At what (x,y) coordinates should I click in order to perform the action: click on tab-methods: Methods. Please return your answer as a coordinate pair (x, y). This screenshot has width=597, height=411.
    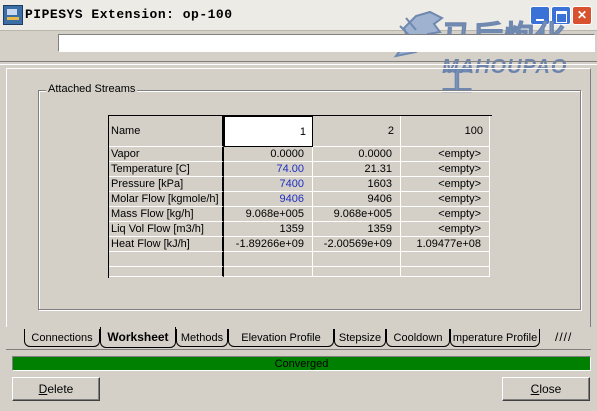
    Looking at the image, I should click on (202, 338).